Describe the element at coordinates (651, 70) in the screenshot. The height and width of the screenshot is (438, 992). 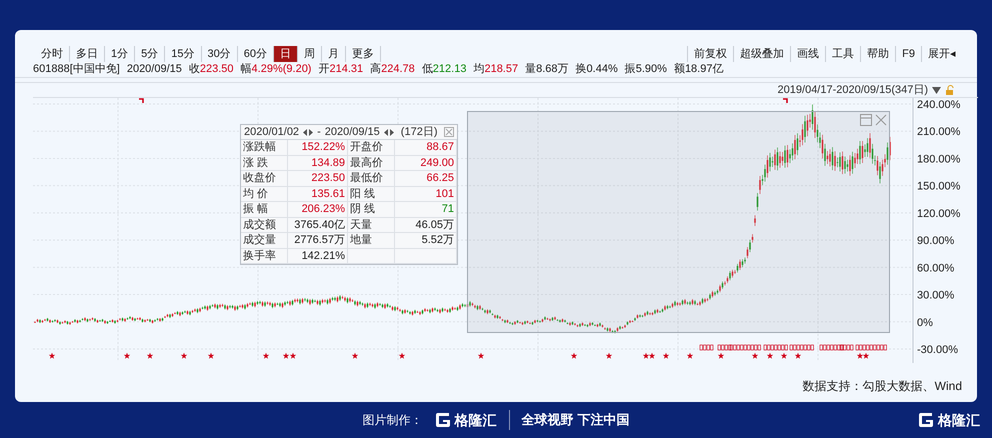
I see `quote-value: 5.90%` at that location.